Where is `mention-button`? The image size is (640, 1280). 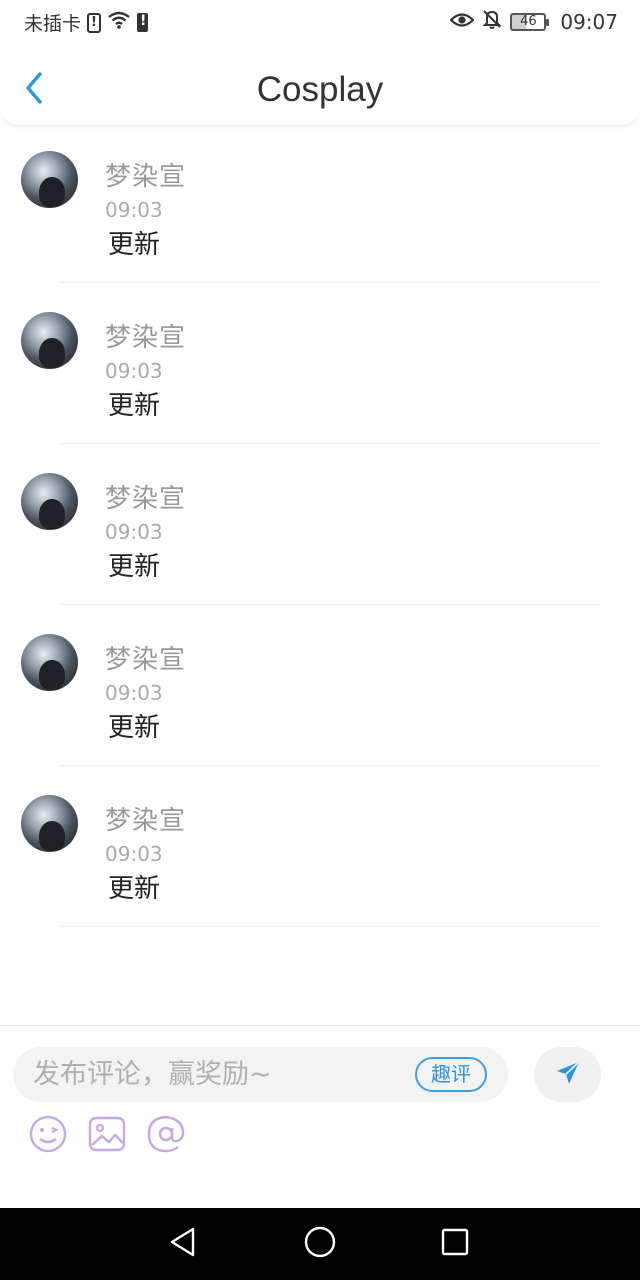
mention-button is located at coordinates (166, 1136).